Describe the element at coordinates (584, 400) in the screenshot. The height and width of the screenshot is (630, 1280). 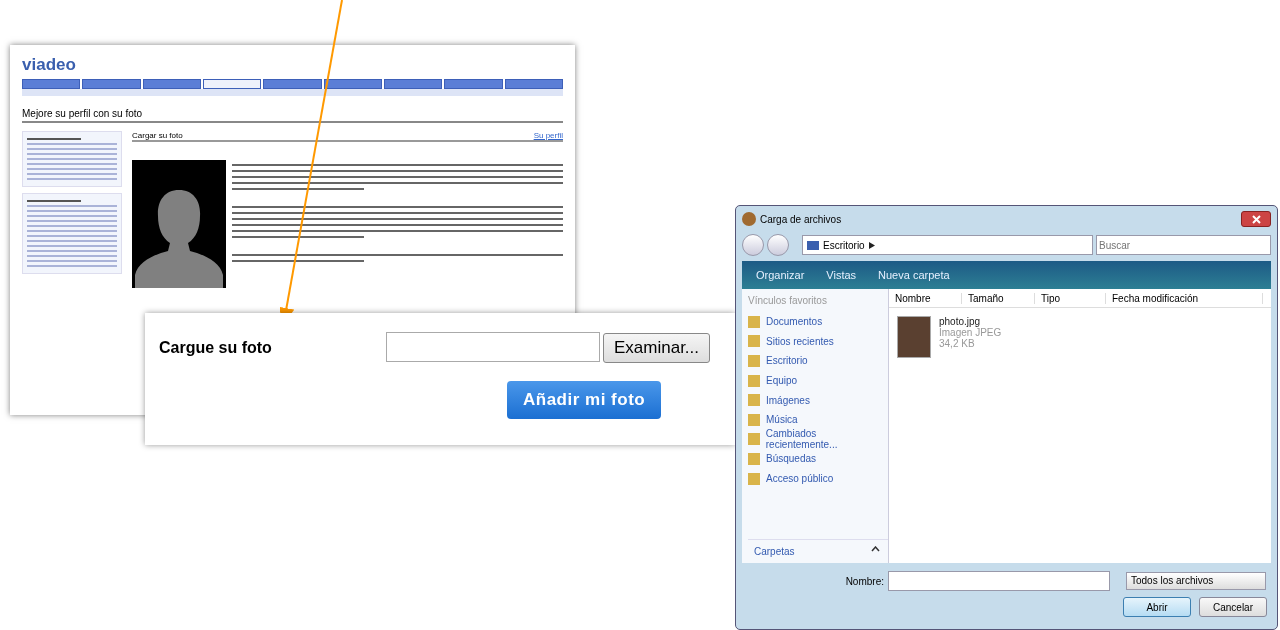
I see `add-photo-button: Añadir mi foto` at that location.